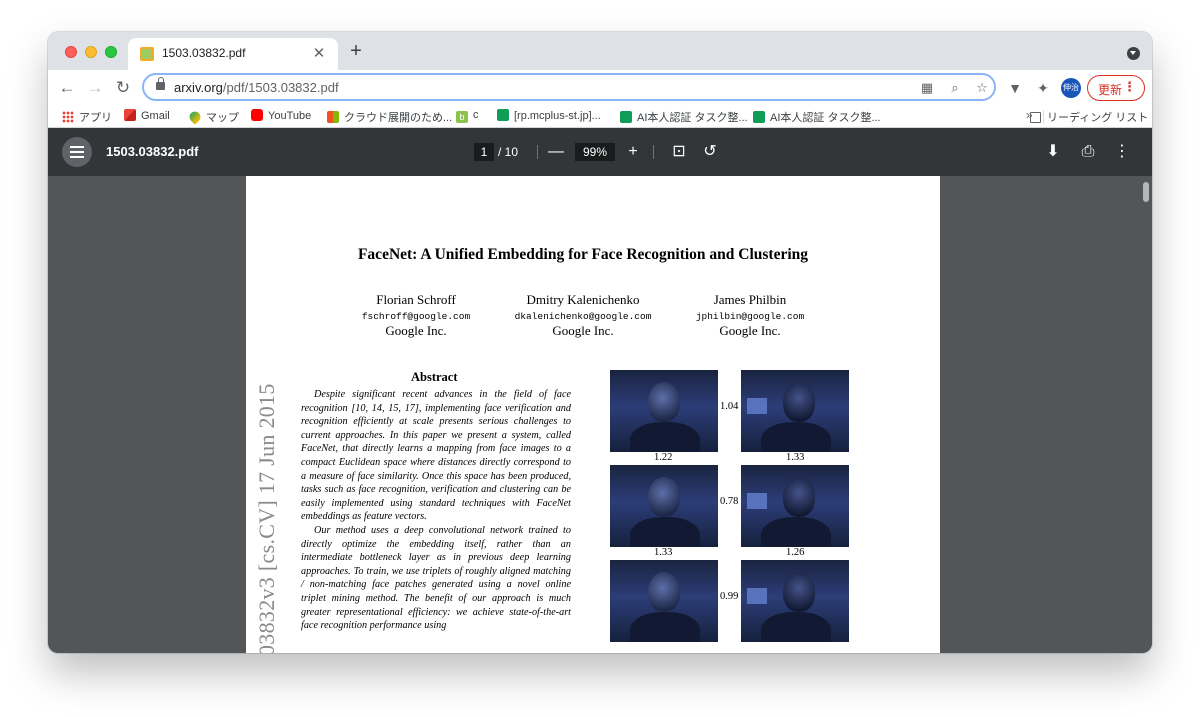 This screenshot has width=1200, height=717. I want to click on apps-grid-icon, so click(68, 117).